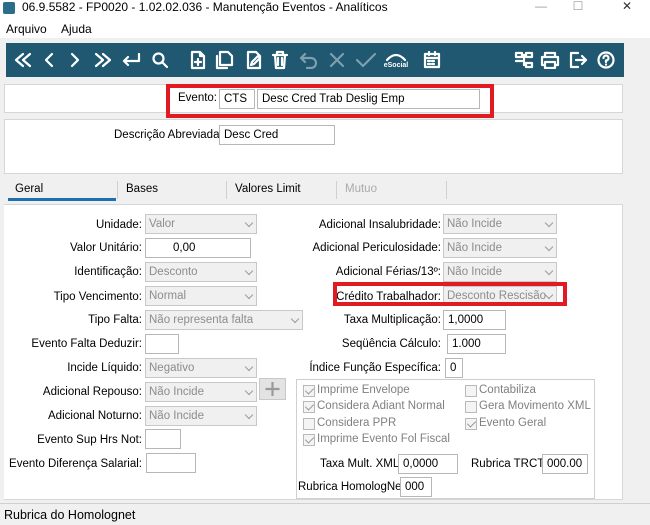  What do you see at coordinates (108, 272) in the screenshot?
I see `identificacao-label: Identificação:` at bounding box center [108, 272].